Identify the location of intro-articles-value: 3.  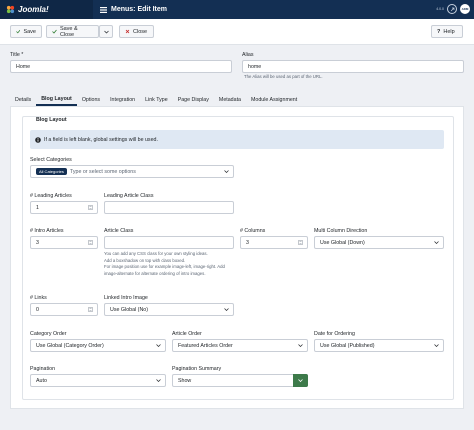
(37, 242).